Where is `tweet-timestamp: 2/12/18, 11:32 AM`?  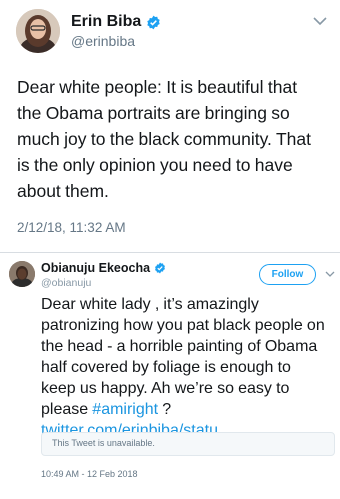 tweet-timestamp: 2/12/18, 11:32 AM is located at coordinates (71, 227).